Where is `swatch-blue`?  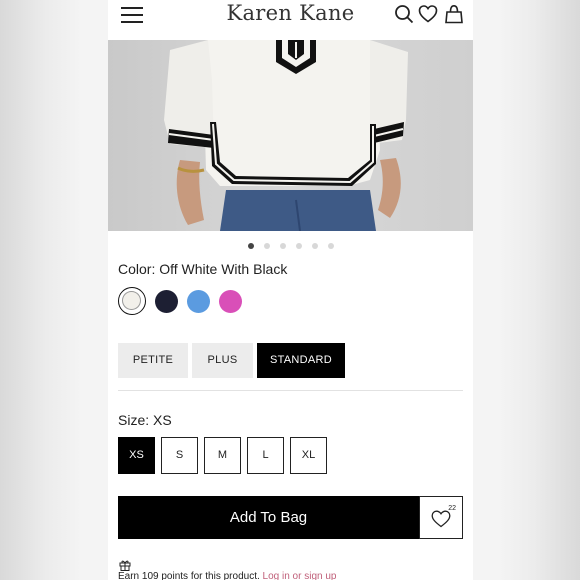 swatch-blue is located at coordinates (198, 301).